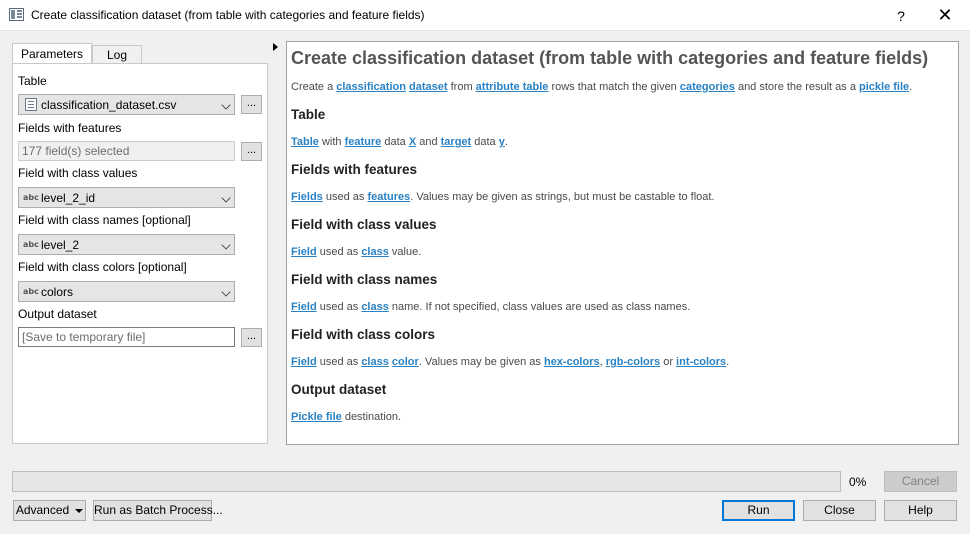  Describe the element at coordinates (354, 169) in the screenshot. I see `help-heading-features: Fields with features` at that location.